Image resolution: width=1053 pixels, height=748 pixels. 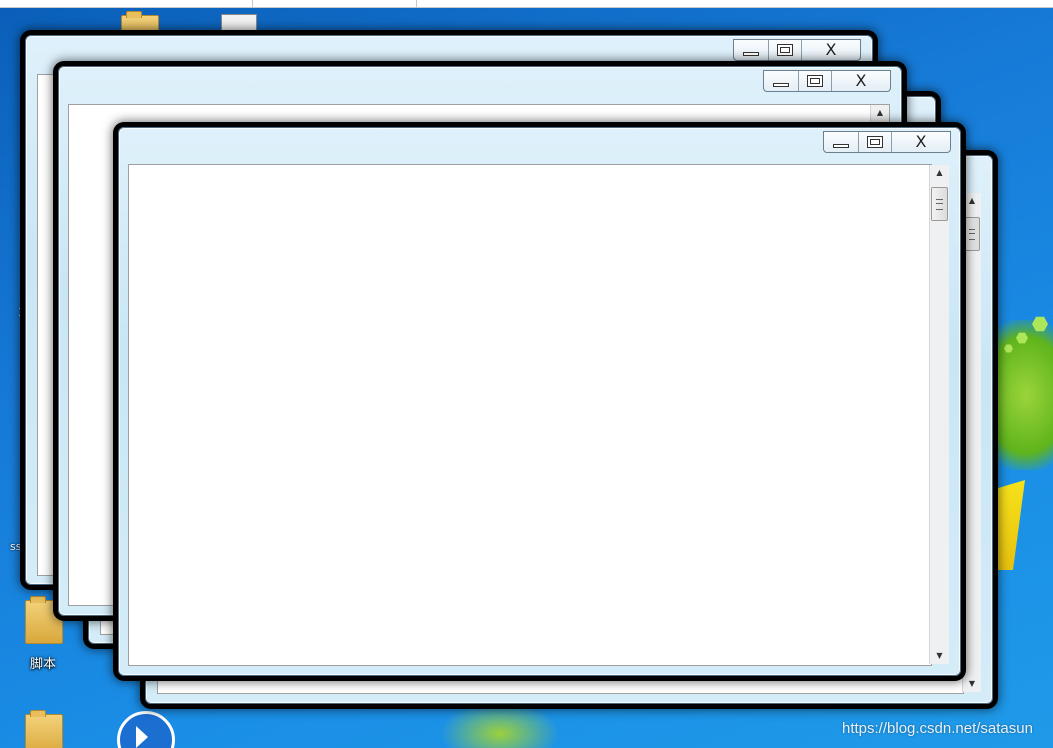 What do you see at coordinates (43, 664) in the screenshot?
I see `desktop-icon-label: 脚本` at bounding box center [43, 664].